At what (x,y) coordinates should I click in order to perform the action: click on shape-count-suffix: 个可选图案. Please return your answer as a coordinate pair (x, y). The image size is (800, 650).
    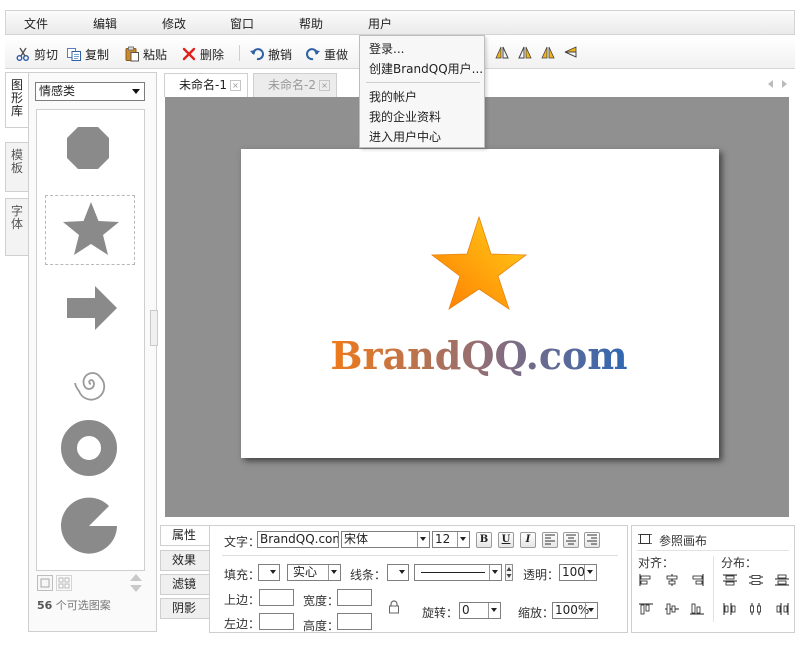
    Looking at the image, I should click on (81, 605).